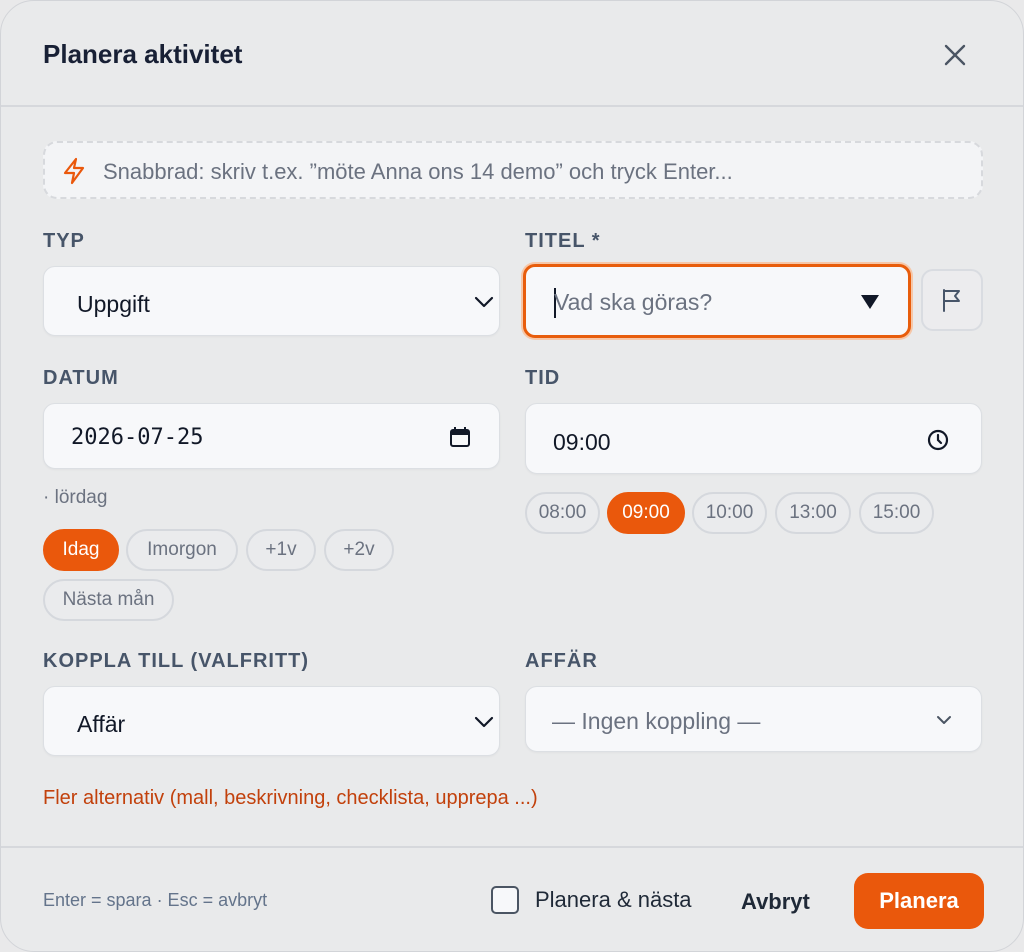 The image size is (1024, 952). I want to click on date-chip-tomorrow: Imorgon, so click(182, 550).